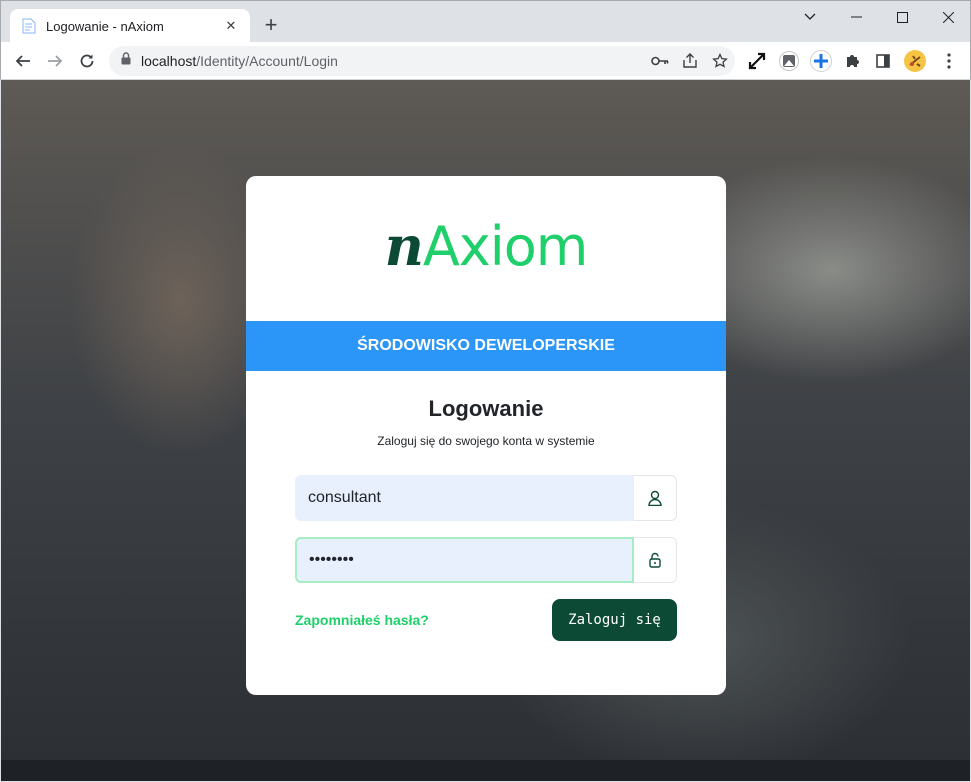 This screenshot has height=782, width=971. What do you see at coordinates (485, 21) in the screenshot?
I see `browser-titlebar: Logowanie - nAxiom ✕ +` at bounding box center [485, 21].